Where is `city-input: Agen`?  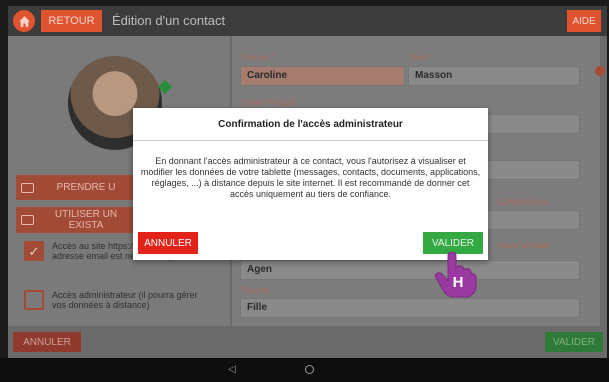
city-input: Agen is located at coordinates (410, 270).